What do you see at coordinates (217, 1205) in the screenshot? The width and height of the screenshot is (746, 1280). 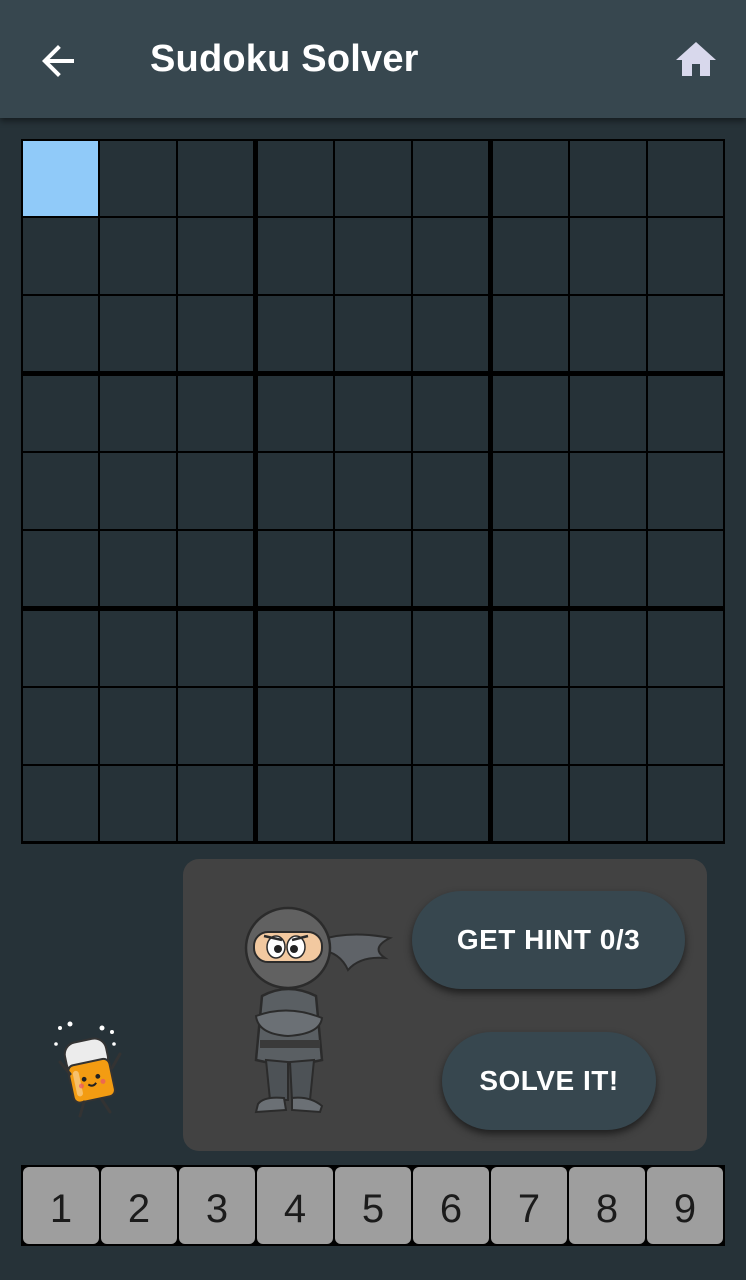 I see `number-key: 3` at bounding box center [217, 1205].